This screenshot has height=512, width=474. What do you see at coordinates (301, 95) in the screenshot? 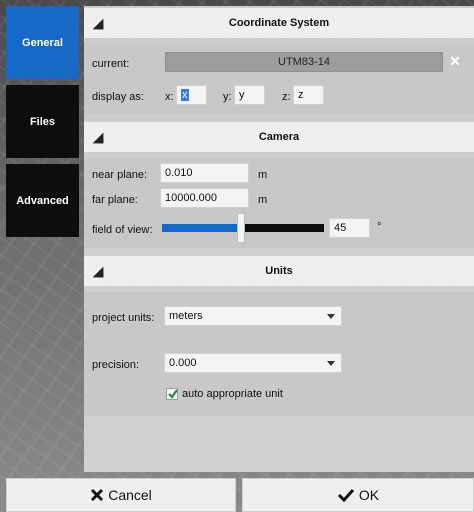
I see `z-axis-value: z` at bounding box center [301, 95].